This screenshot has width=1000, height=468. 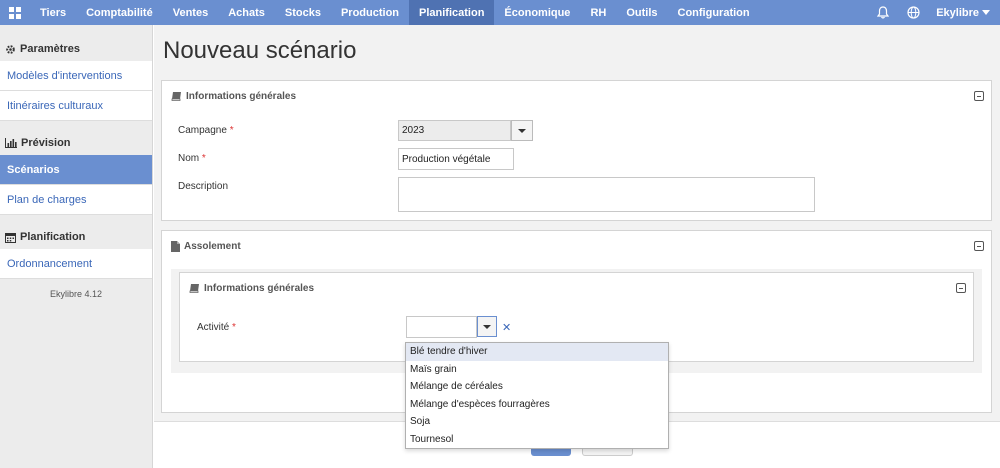 I want to click on nav-stocks: Stocks, so click(x=303, y=12).